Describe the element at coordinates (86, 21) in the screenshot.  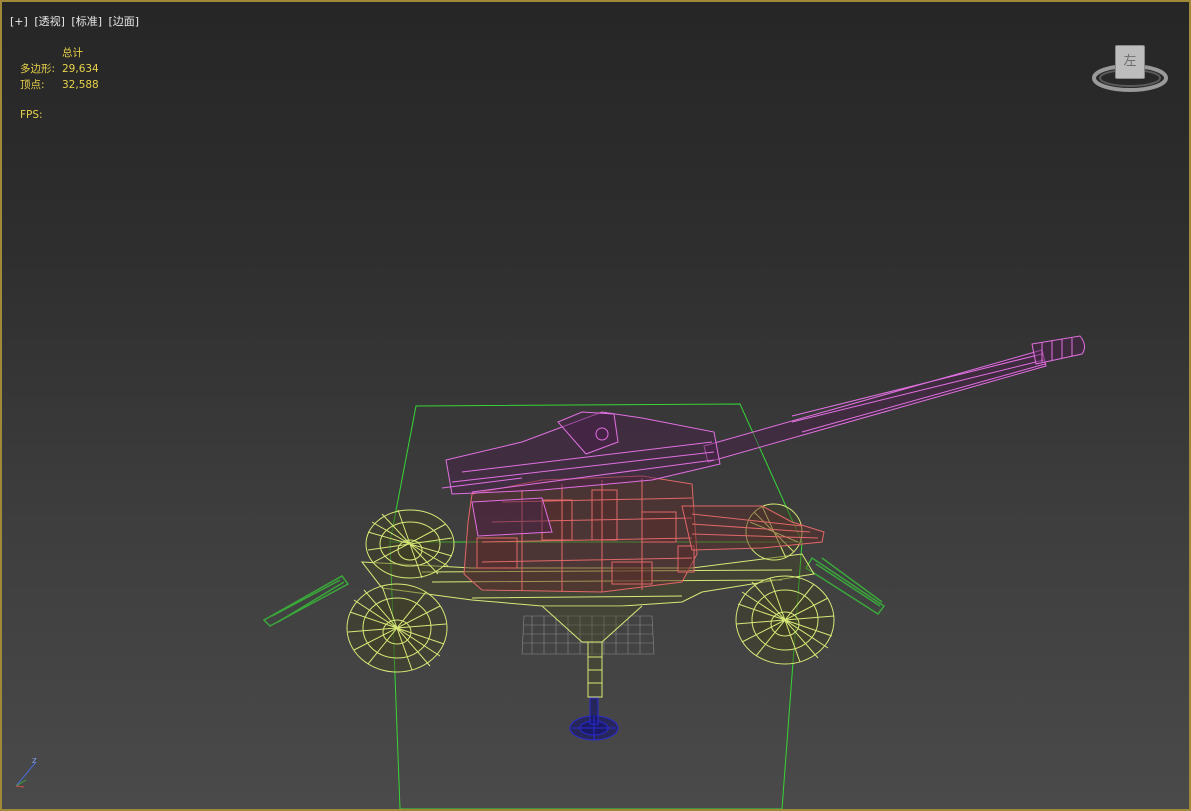
I see `viewport-shading-menu: [标准]` at that location.